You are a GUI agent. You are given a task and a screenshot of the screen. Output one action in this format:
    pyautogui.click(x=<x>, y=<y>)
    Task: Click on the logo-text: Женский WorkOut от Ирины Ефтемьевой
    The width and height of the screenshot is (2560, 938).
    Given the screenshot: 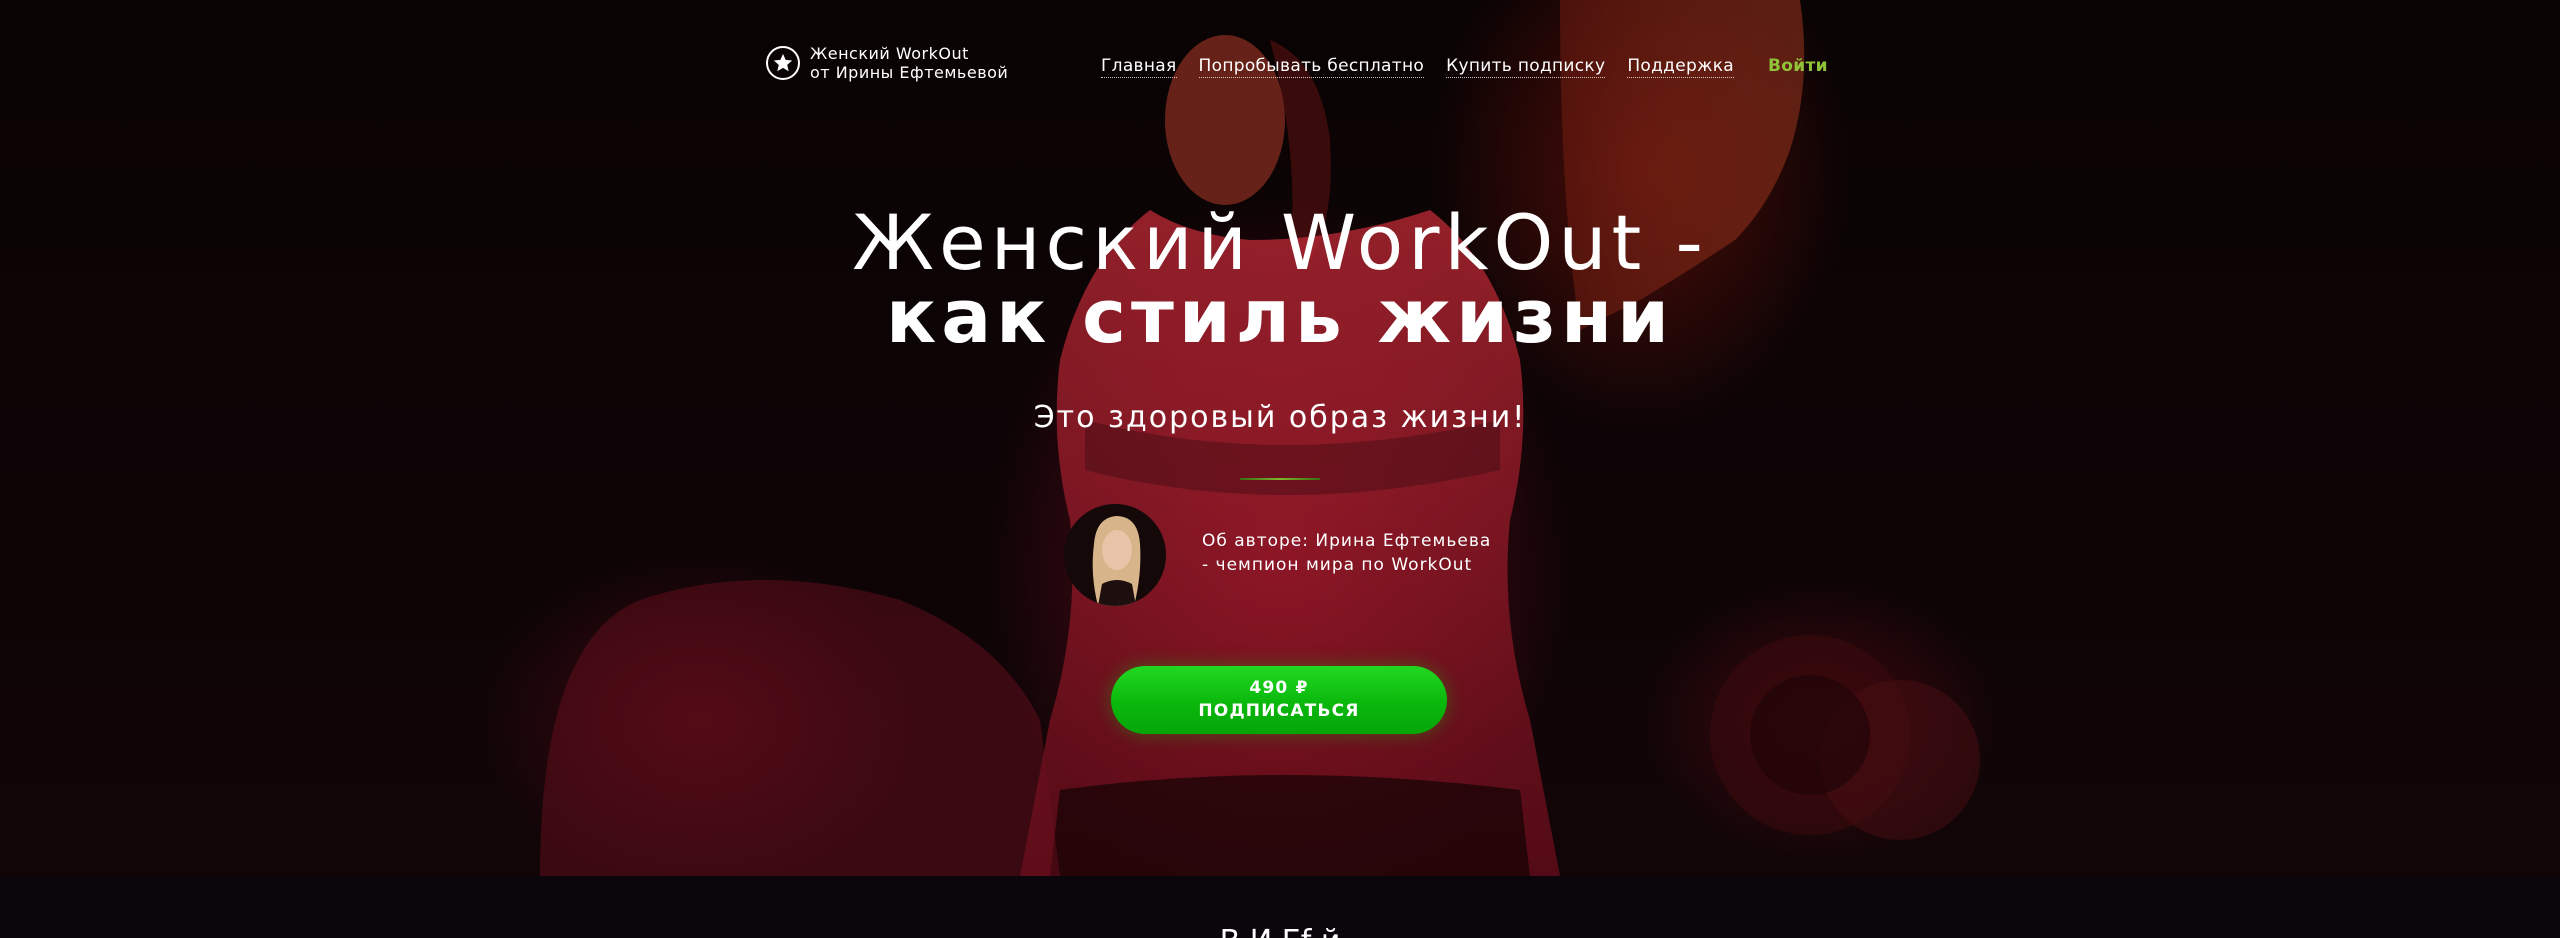 What is the action you would take?
    pyautogui.click(x=909, y=63)
    